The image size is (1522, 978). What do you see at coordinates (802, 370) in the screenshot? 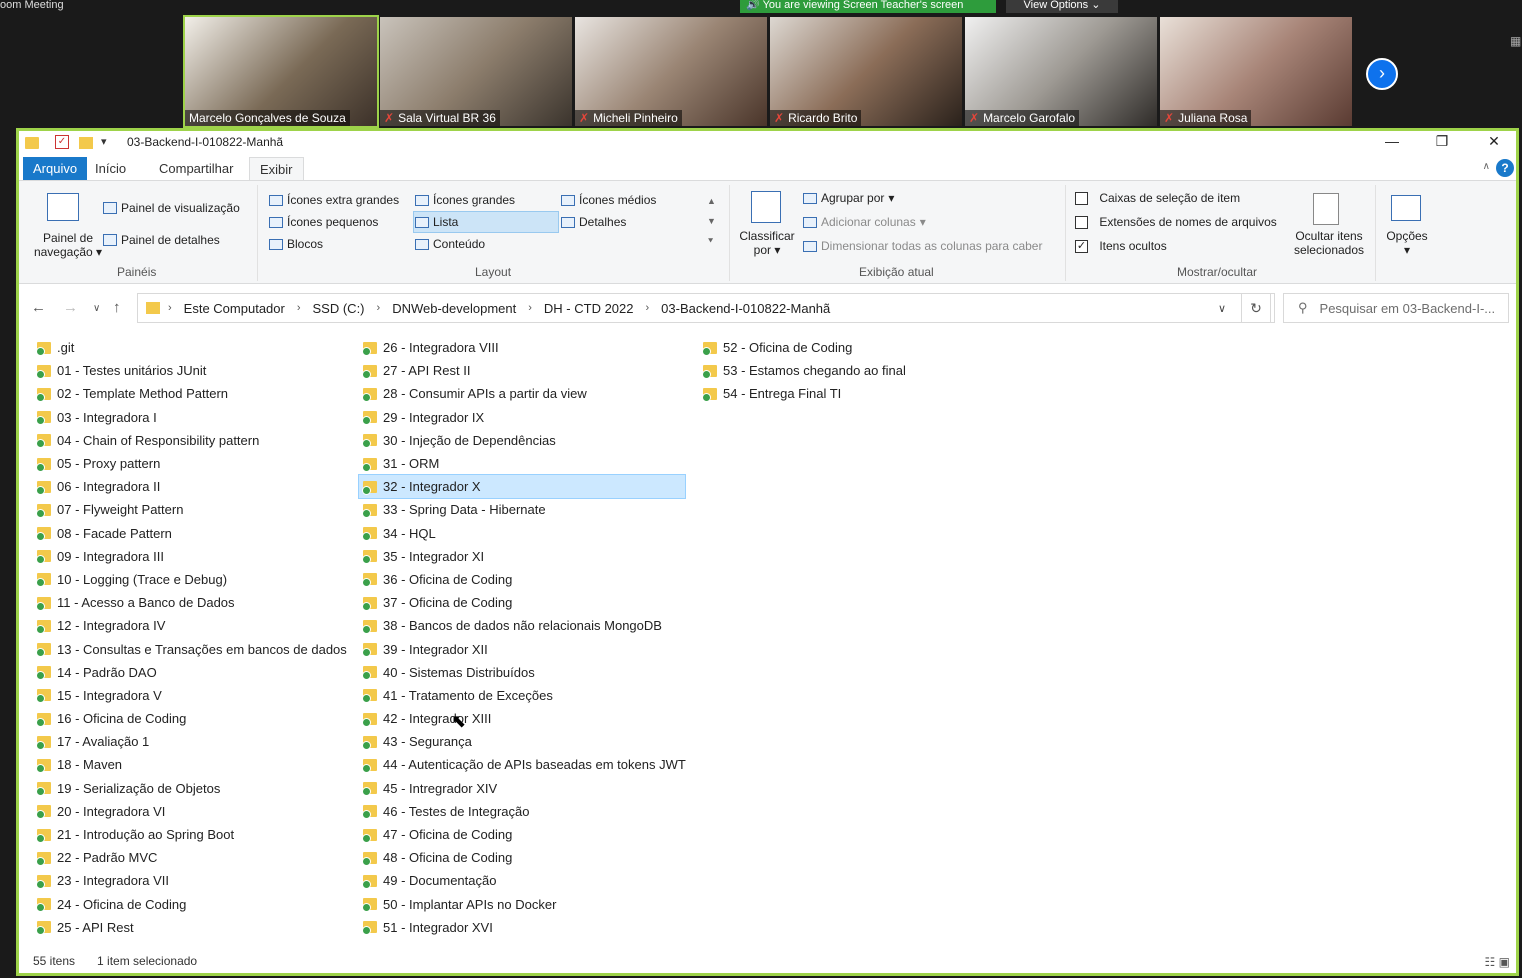
I see `folder-item: 53 - Estamos chegando ao final` at bounding box center [802, 370].